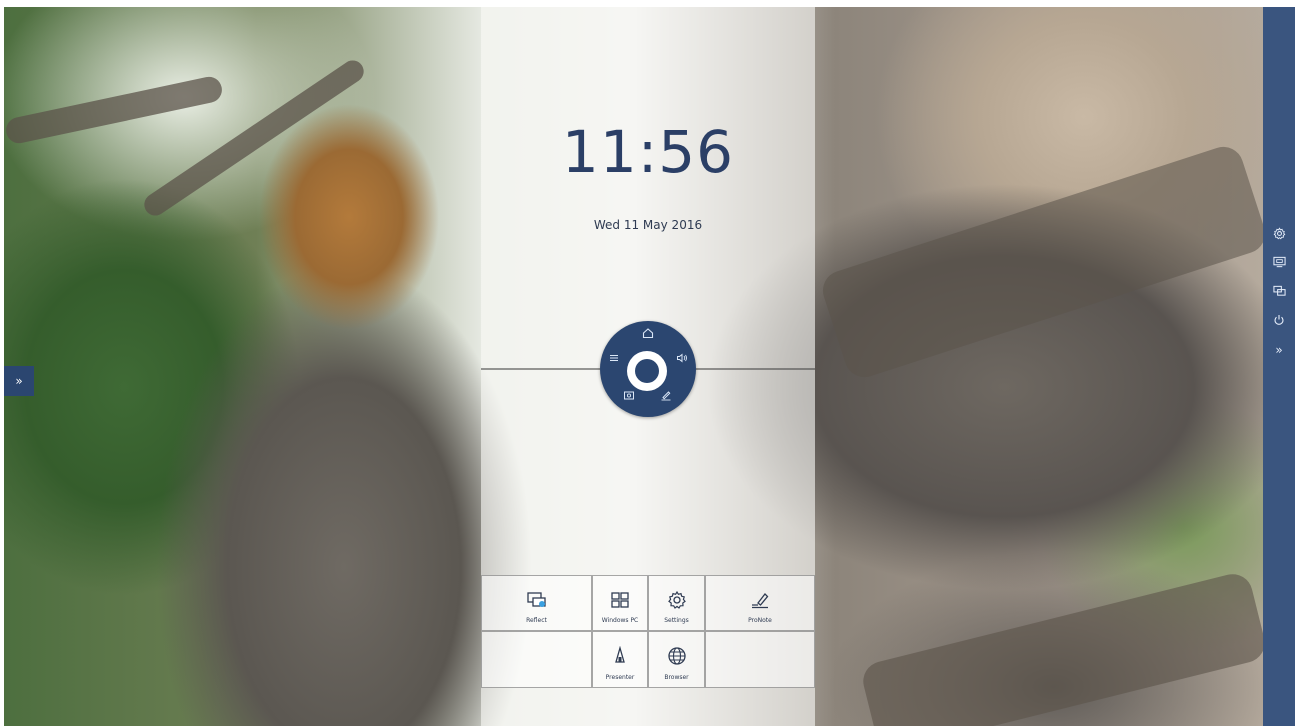 The width and height of the screenshot is (1295, 726). What do you see at coordinates (682, 360) in the screenshot?
I see `speaker-icon` at bounding box center [682, 360].